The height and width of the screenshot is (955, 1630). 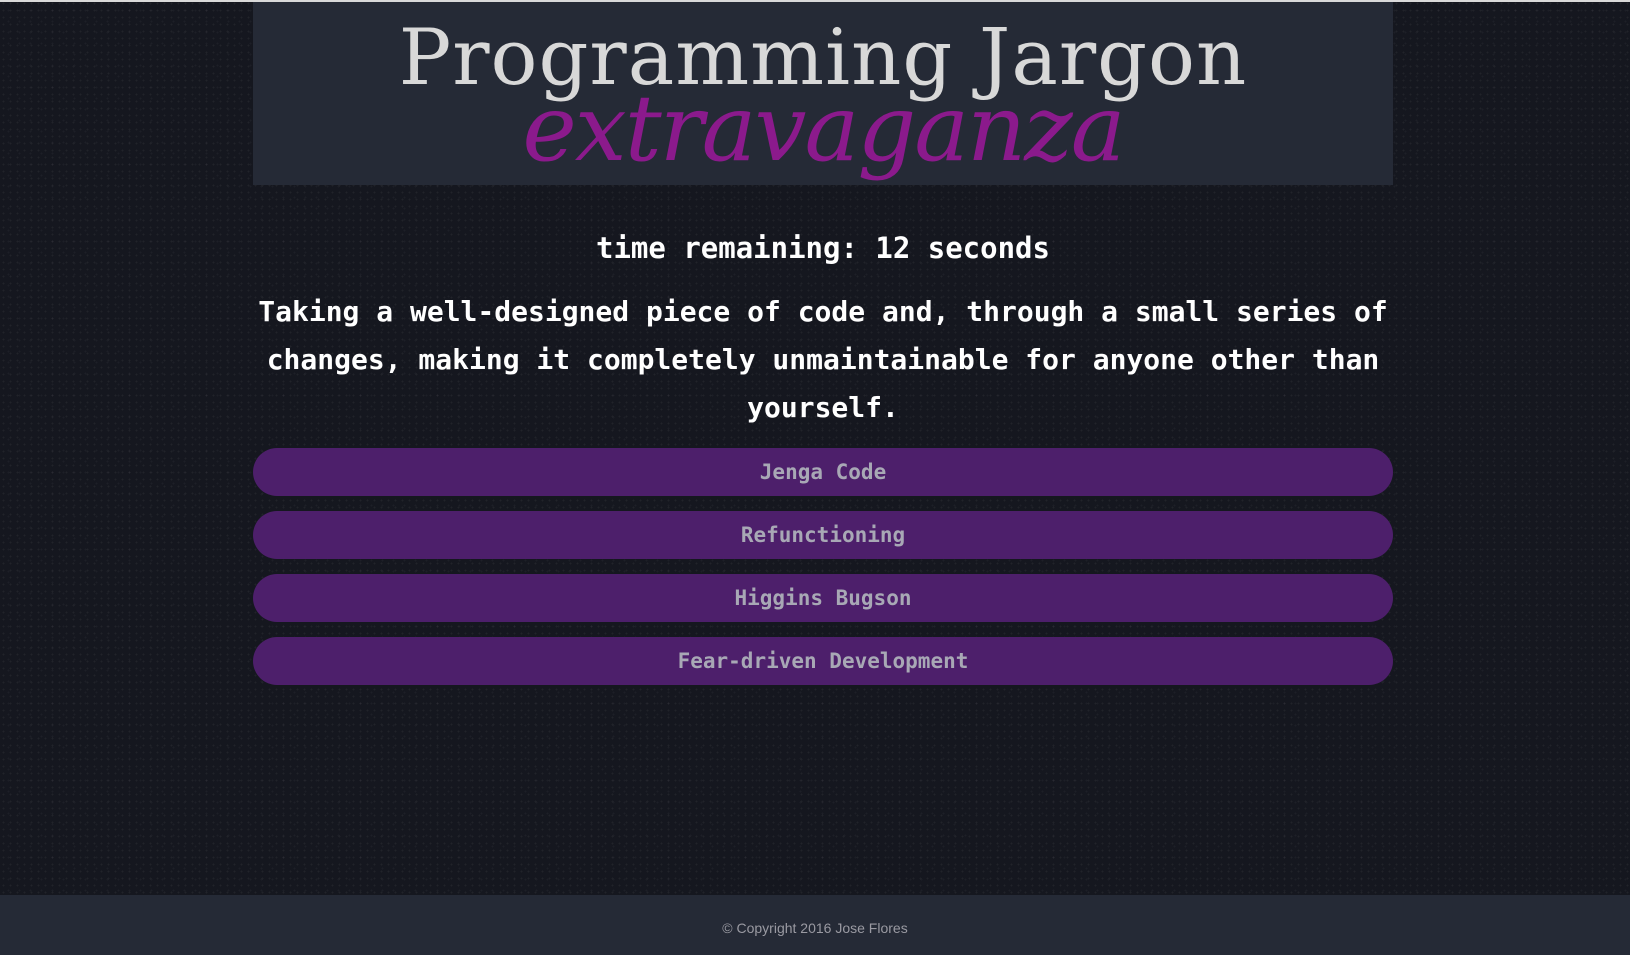 I want to click on site-header: Programming Jargon extravaganza, so click(x=823, y=93).